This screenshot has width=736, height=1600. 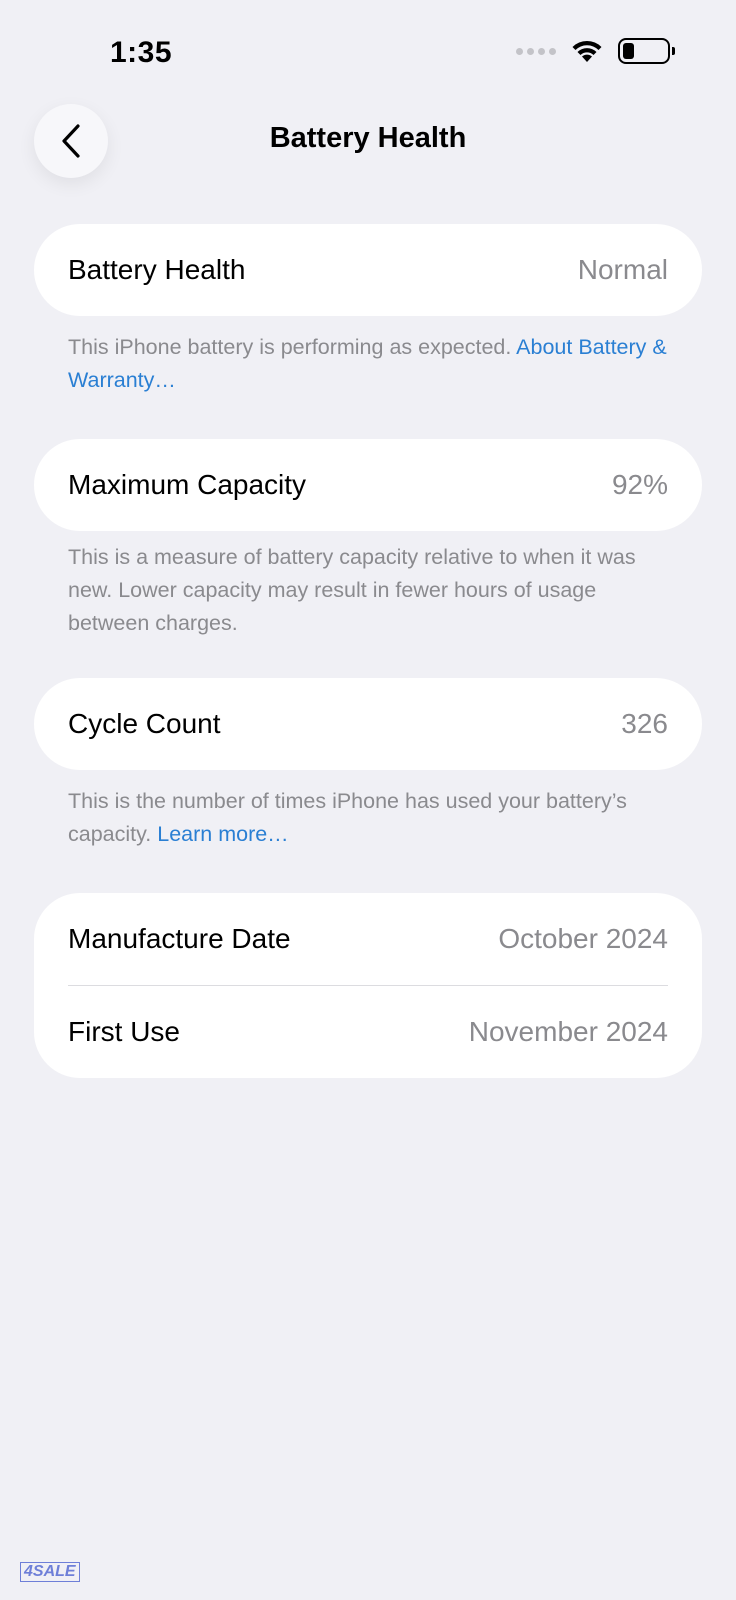 What do you see at coordinates (187, 484) in the screenshot?
I see `maximum-capacity-label: Maximum Capacity` at bounding box center [187, 484].